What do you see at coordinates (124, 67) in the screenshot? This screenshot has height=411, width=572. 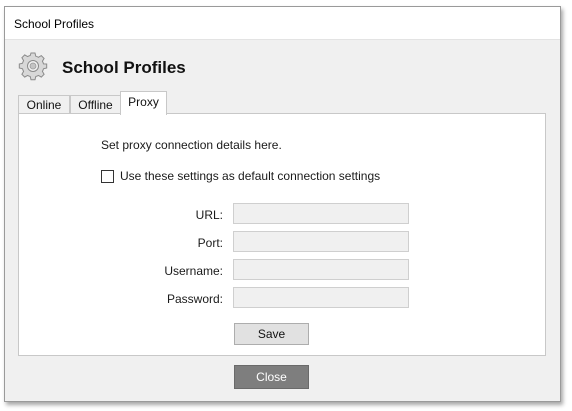 I see `page-title: School Profiles` at bounding box center [124, 67].